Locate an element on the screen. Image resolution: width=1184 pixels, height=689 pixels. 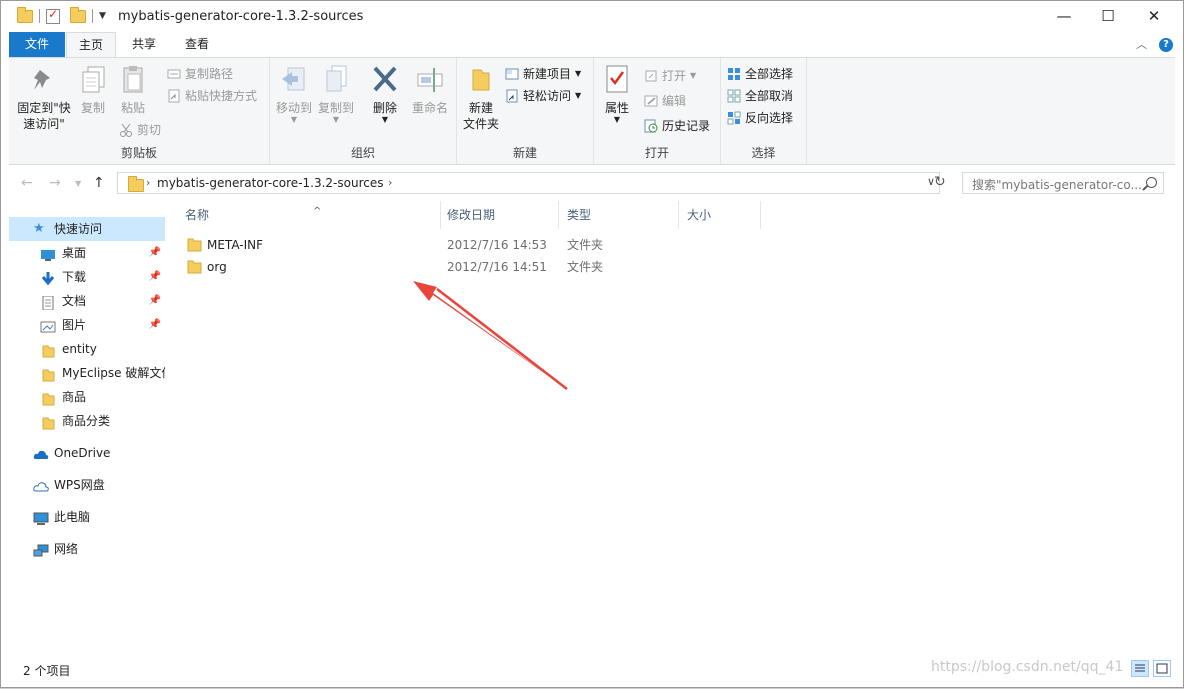
large-icons-view-icon is located at coordinates (1162, 668).